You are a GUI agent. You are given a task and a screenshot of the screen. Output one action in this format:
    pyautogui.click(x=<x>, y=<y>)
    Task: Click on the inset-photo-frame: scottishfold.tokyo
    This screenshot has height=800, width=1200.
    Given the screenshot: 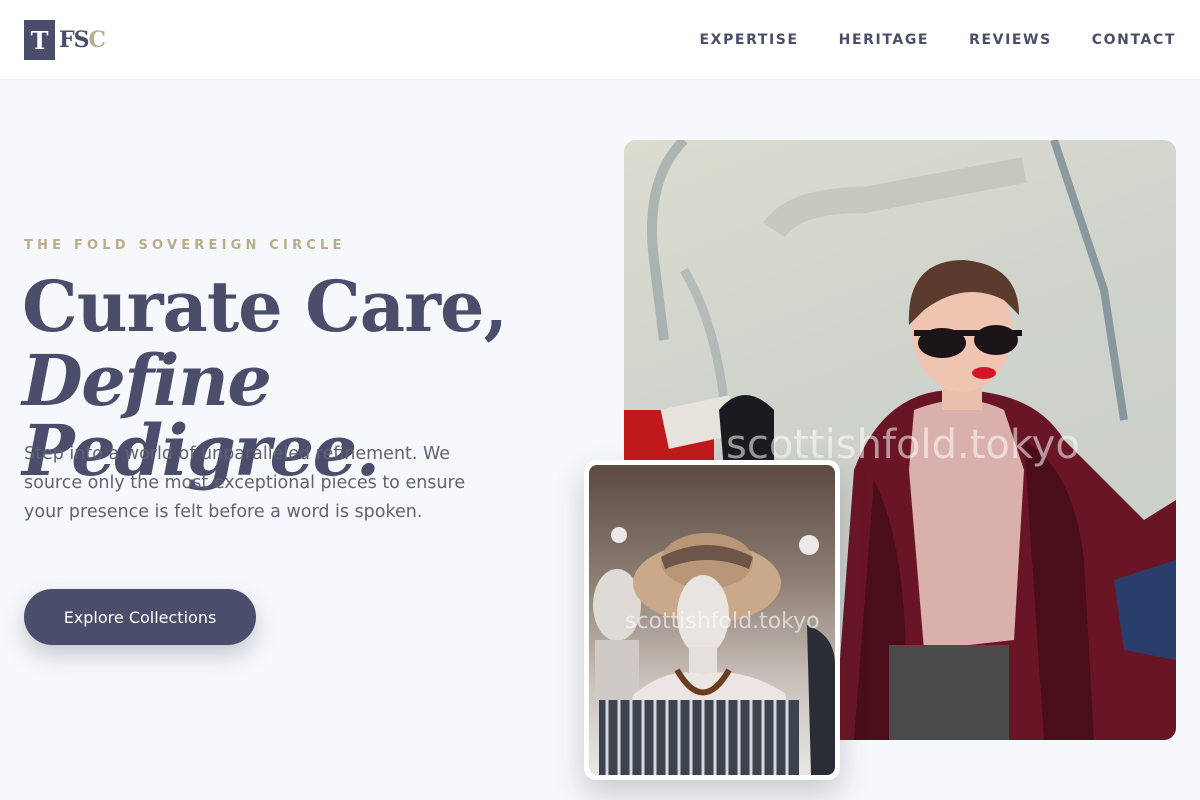 What is the action you would take?
    pyautogui.click(x=712, y=620)
    